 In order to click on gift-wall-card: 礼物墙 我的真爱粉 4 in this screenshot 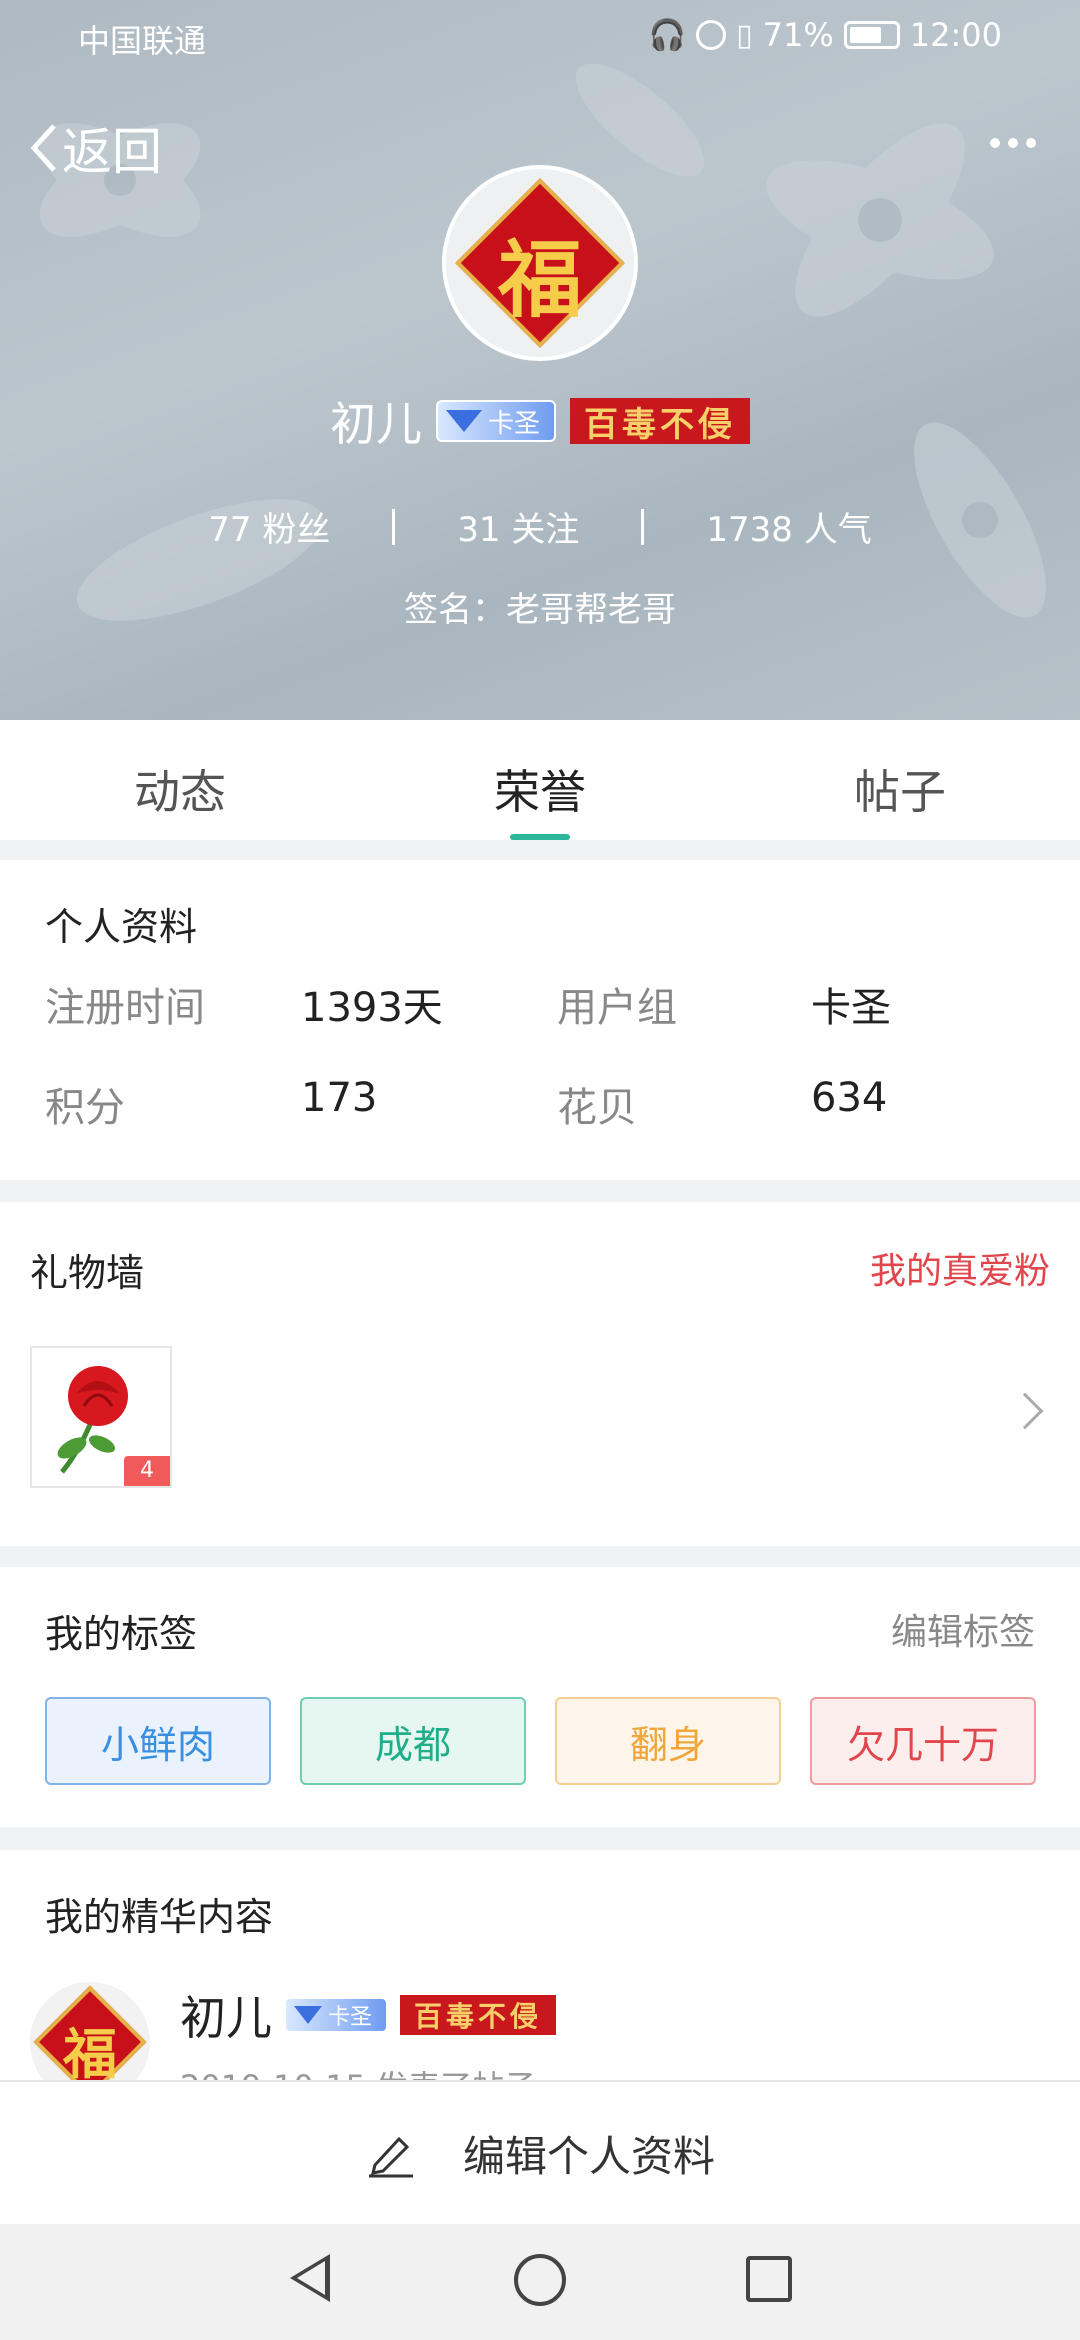, I will do `click(540, 1374)`.